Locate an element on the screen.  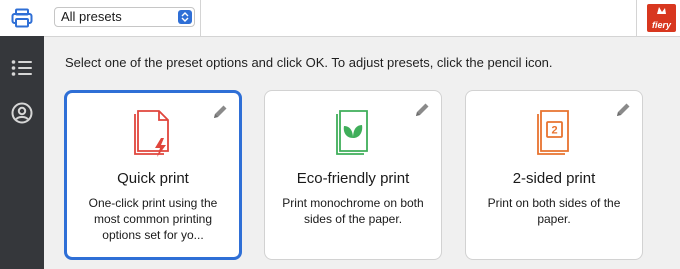
fiery-logo: fiery is located at coordinates (661, 18).